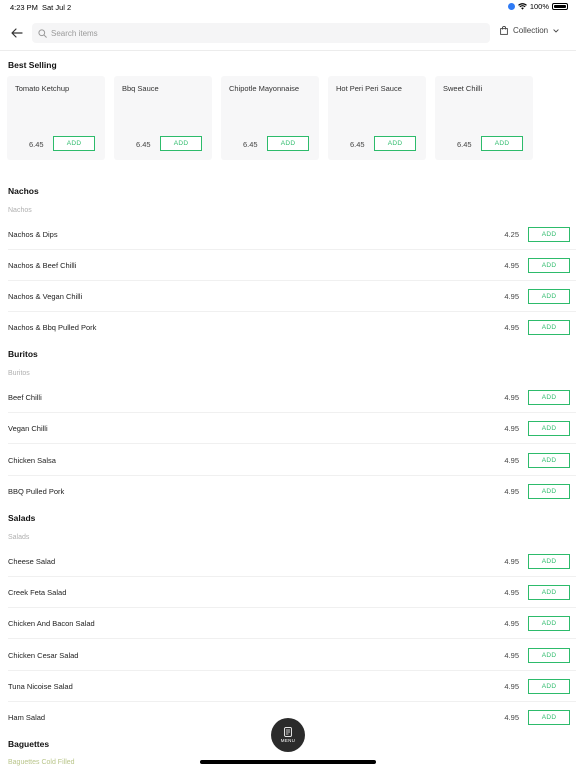  What do you see at coordinates (288, 428) in the screenshot?
I see `list-item: Vegan Chilli 4.95 ADD` at bounding box center [288, 428].